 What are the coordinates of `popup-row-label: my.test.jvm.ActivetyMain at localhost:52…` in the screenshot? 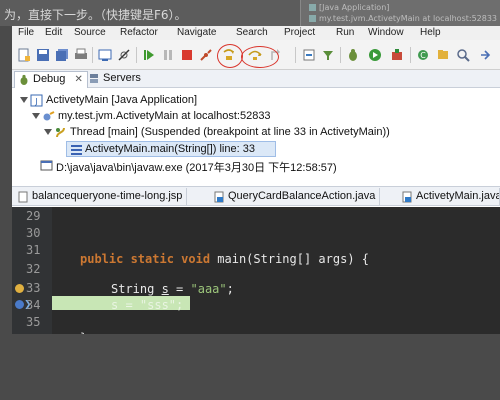 It's located at (408, 18).